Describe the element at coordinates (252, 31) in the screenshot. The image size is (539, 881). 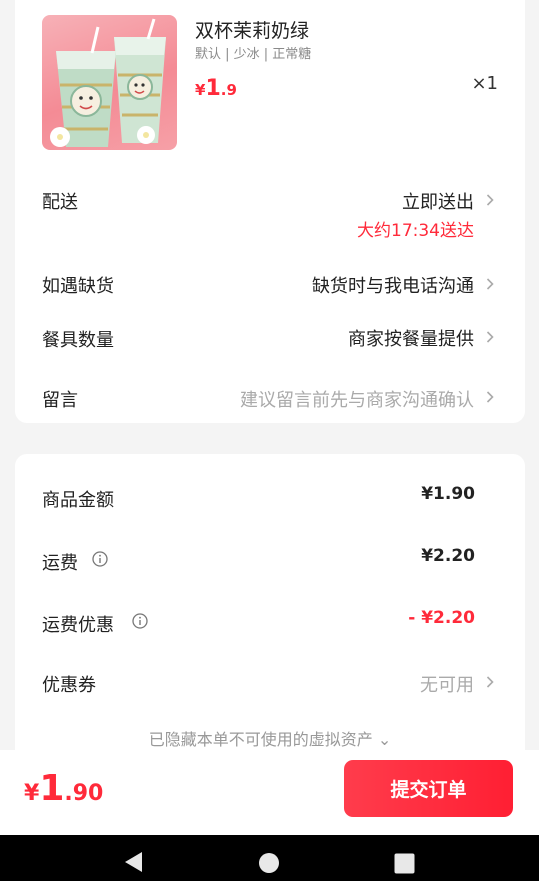
I see `product-name: 双杯茉莉奶绿` at that location.